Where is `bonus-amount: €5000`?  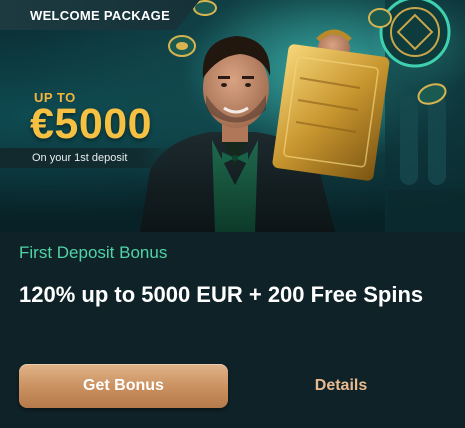 bonus-amount: €5000 is located at coordinates (91, 124).